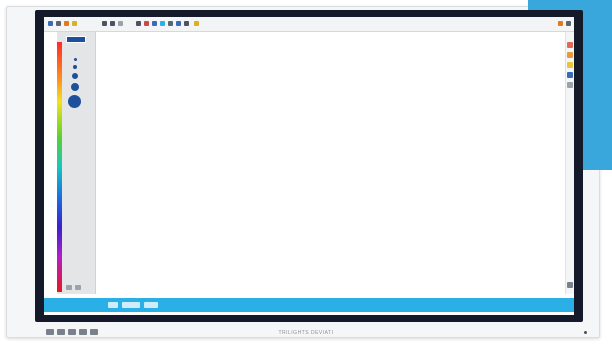  What do you see at coordinates (66, 23) in the screenshot?
I see `pen-icon` at bounding box center [66, 23].